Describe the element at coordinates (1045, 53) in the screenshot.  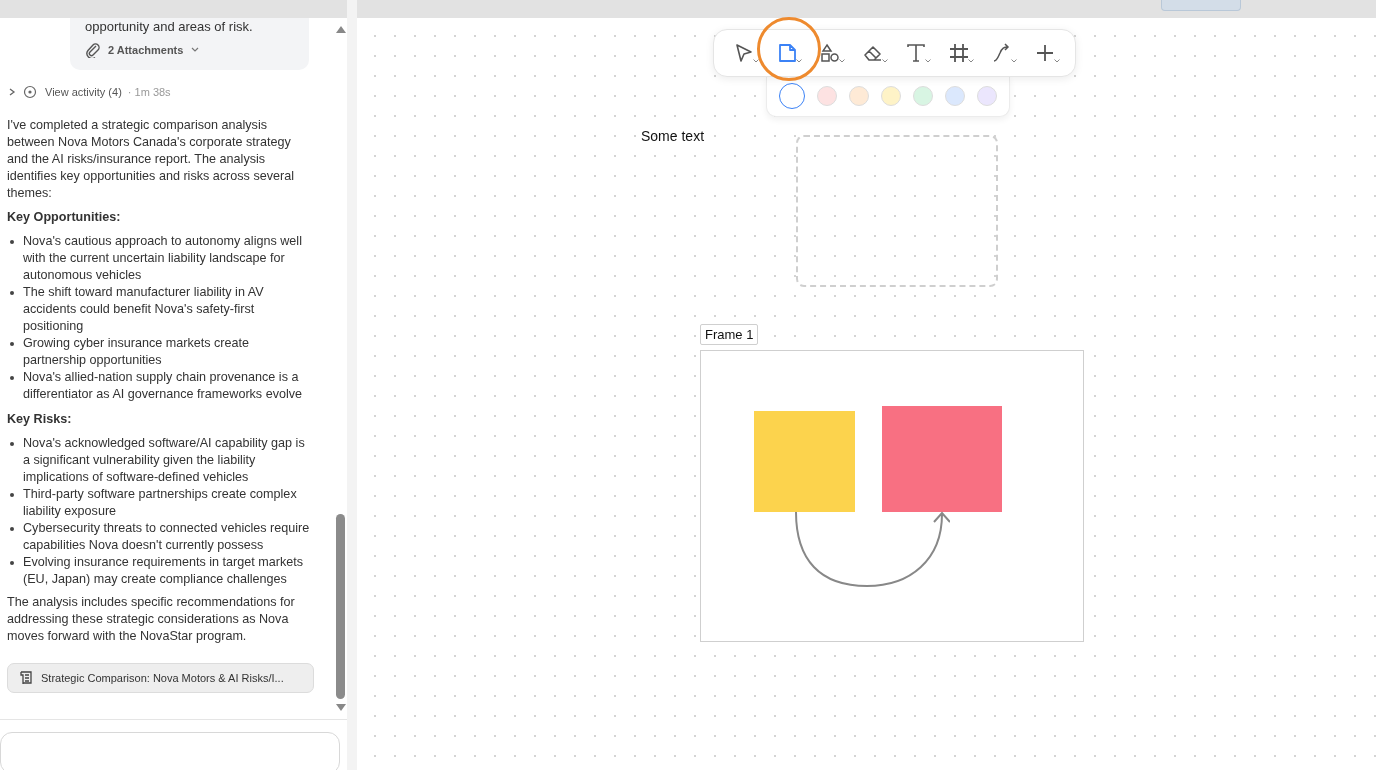
I see `plus-icon` at that location.